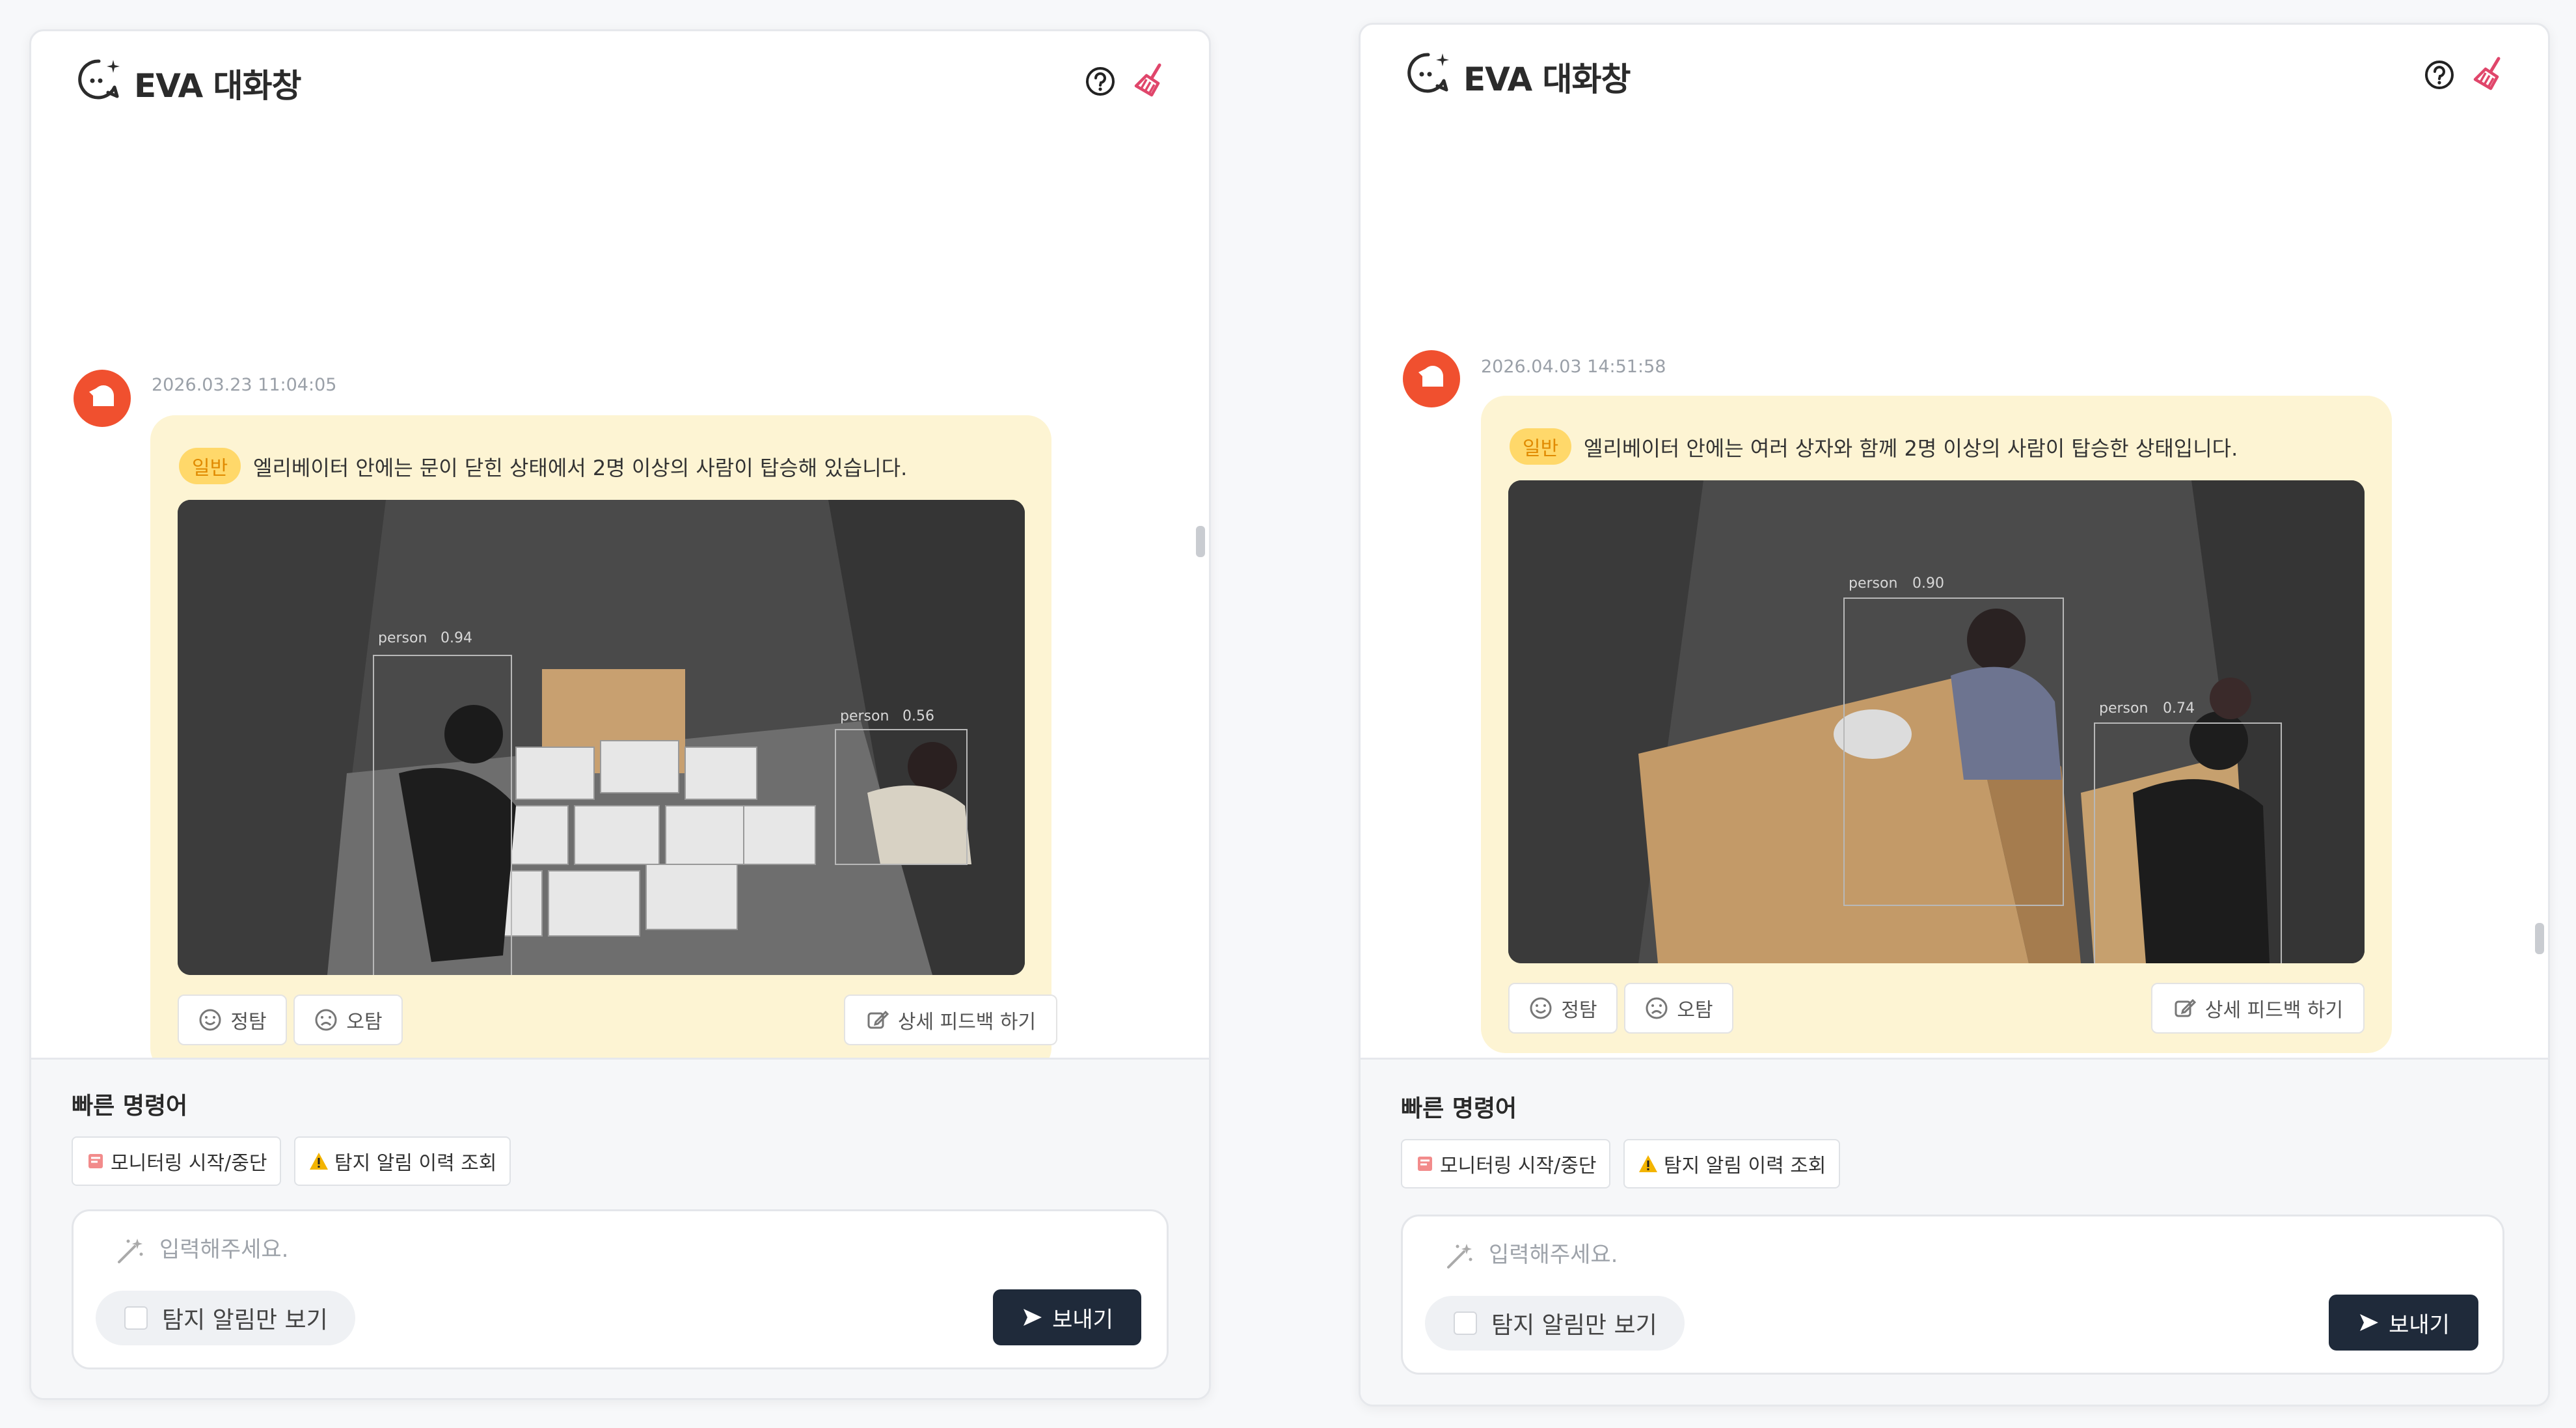 The image size is (2576, 1428). I want to click on message-timestamp: 2026.04.03 14:51:58, so click(1573, 367).